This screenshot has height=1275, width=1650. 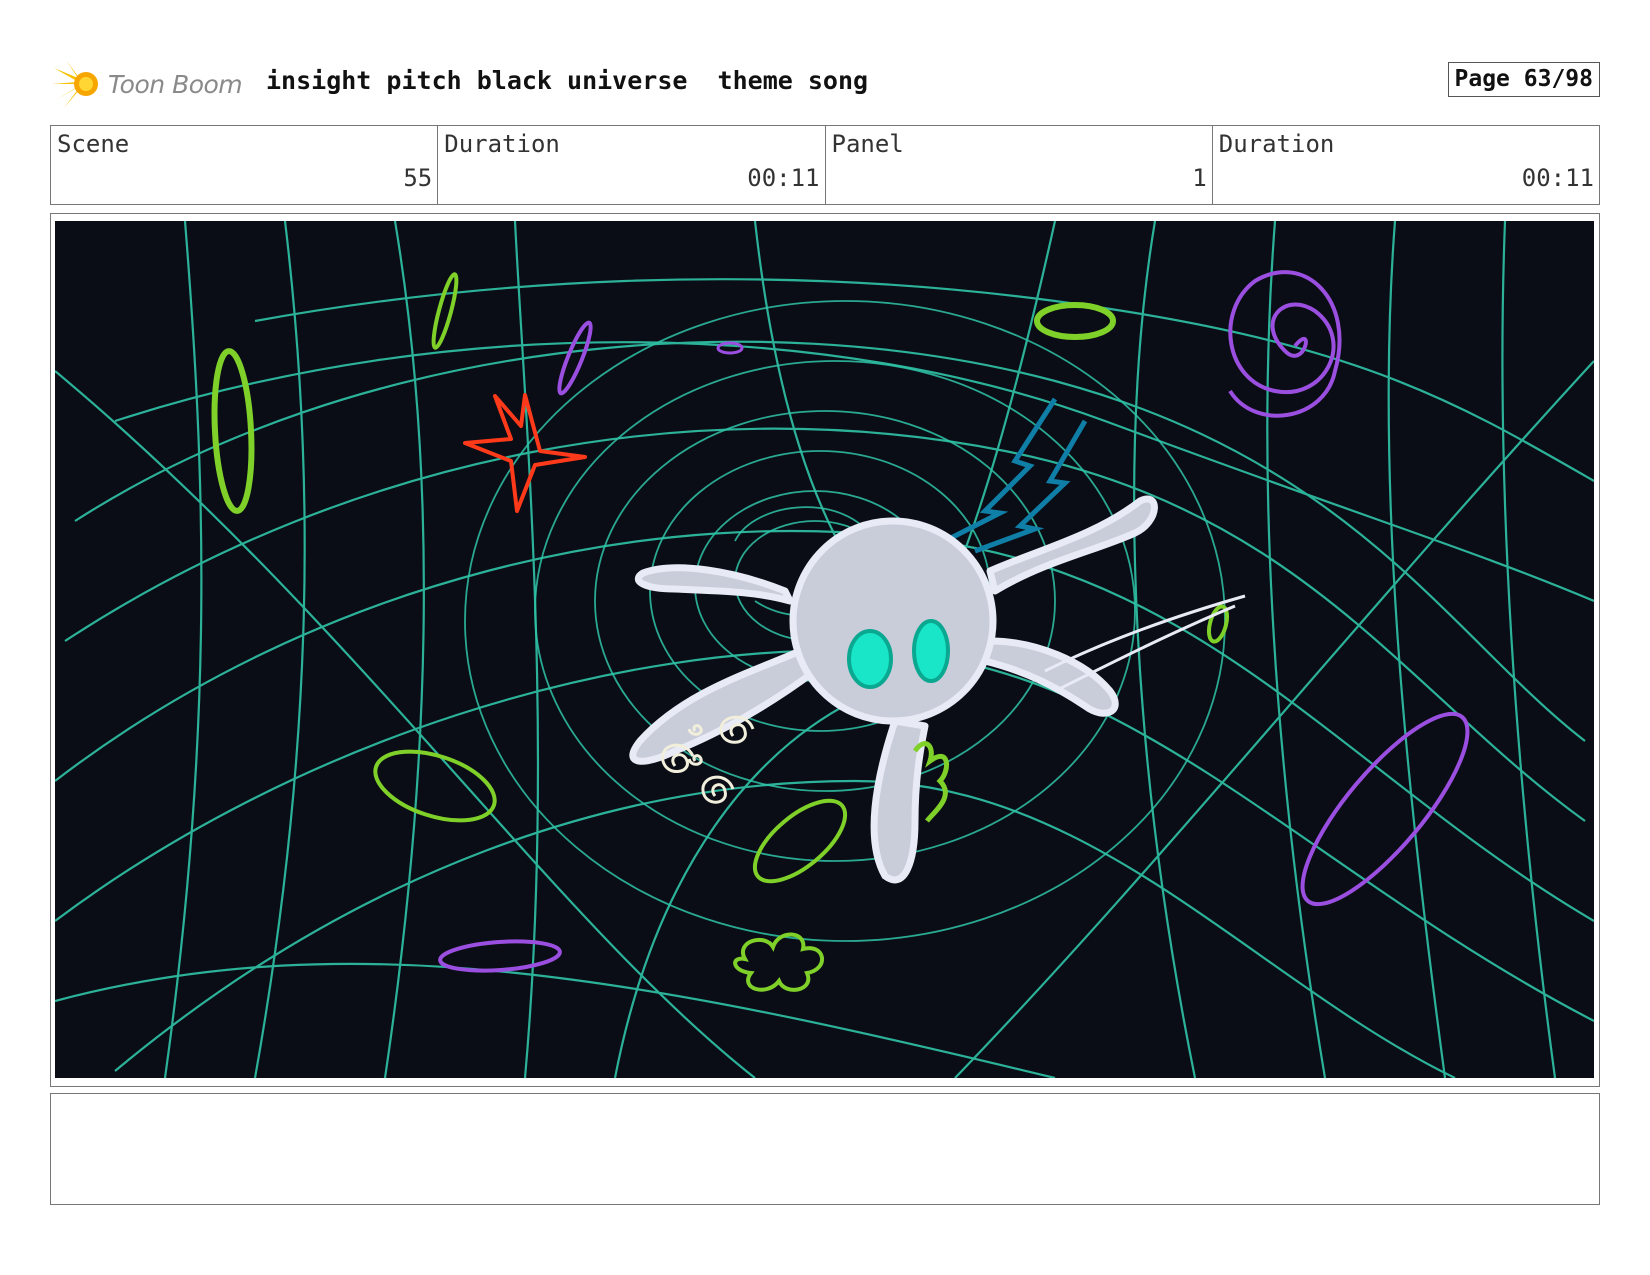 What do you see at coordinates (931, 651) in the screenshot?
I see `right-eye` at bounding box center [931, 651].